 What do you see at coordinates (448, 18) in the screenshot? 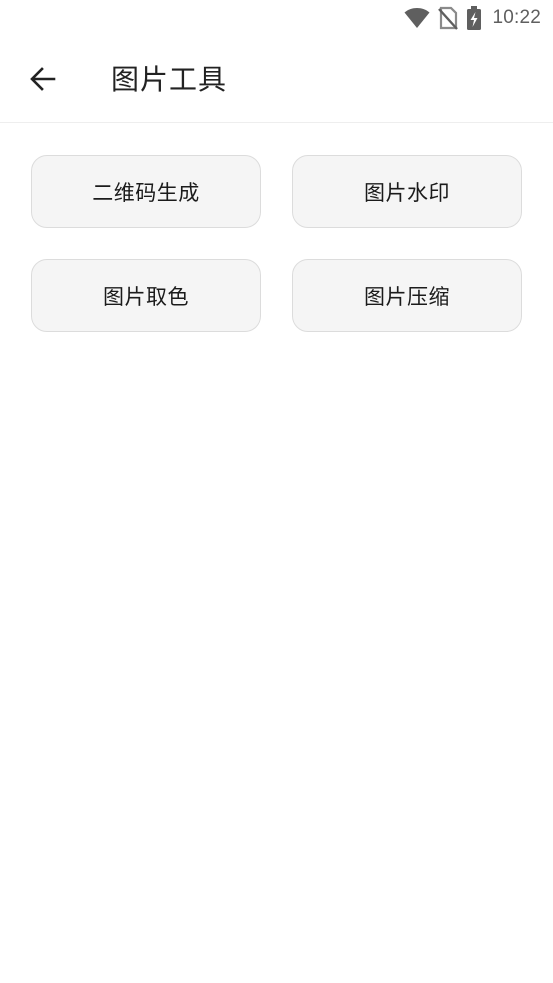
I see `no-sim-icon` at bounding box center [448, 18].